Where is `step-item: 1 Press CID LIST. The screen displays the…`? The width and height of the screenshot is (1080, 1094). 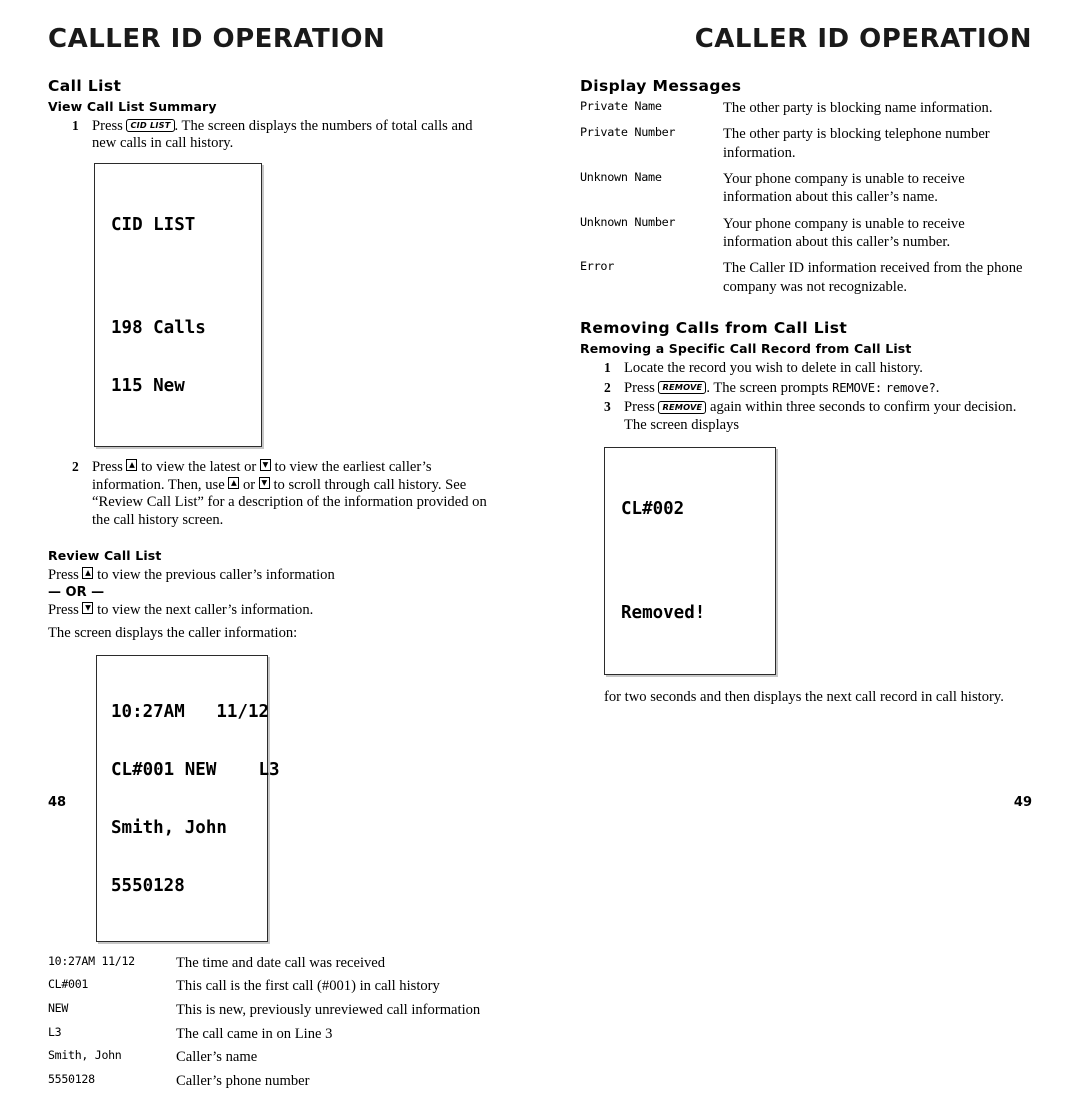 step-item: 1 Press CID LIST. The screen displays the… is located at coordinates (272, 135).